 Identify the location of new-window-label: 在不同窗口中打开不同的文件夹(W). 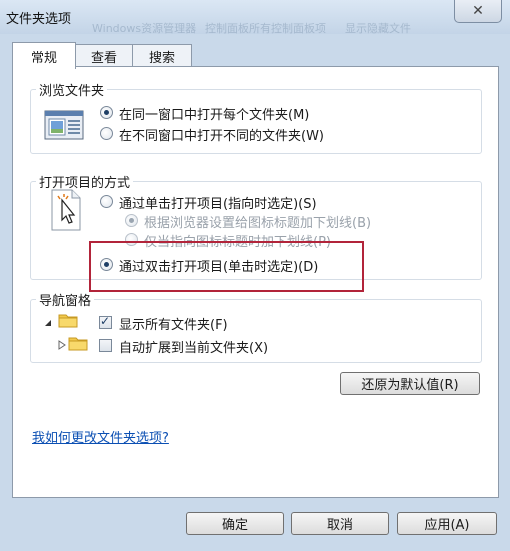
(221, 136).